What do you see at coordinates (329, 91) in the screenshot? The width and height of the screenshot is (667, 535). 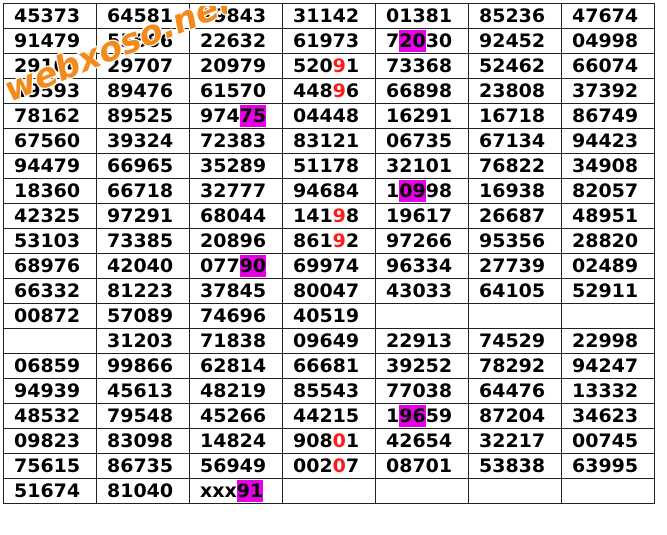 I see `grid-row: 49593 89476 61570 44896 66898 23808 37392` at bounding box center [329, 91].